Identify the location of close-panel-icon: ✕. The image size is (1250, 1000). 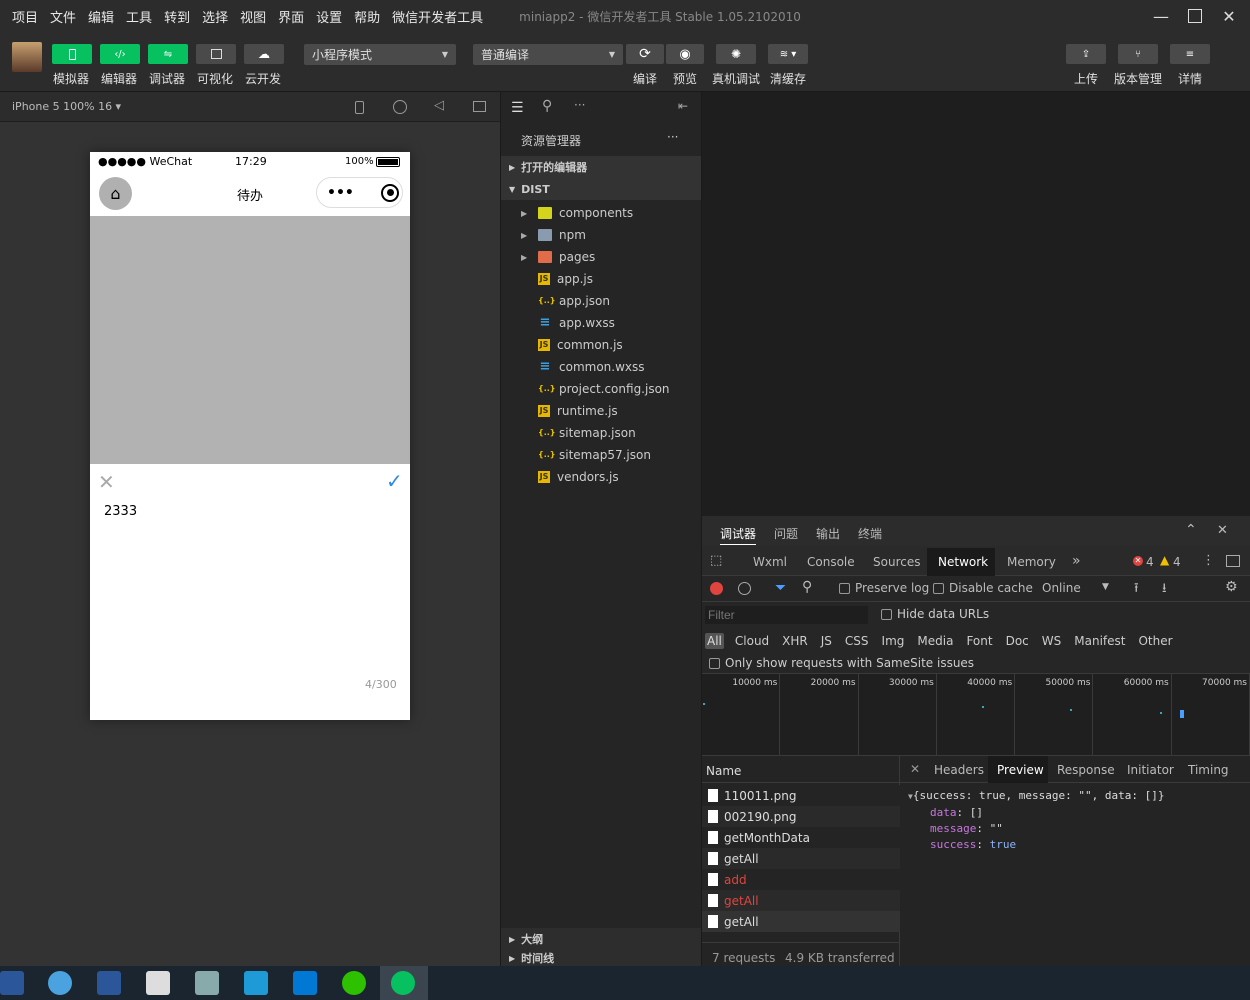
(1222, 530).